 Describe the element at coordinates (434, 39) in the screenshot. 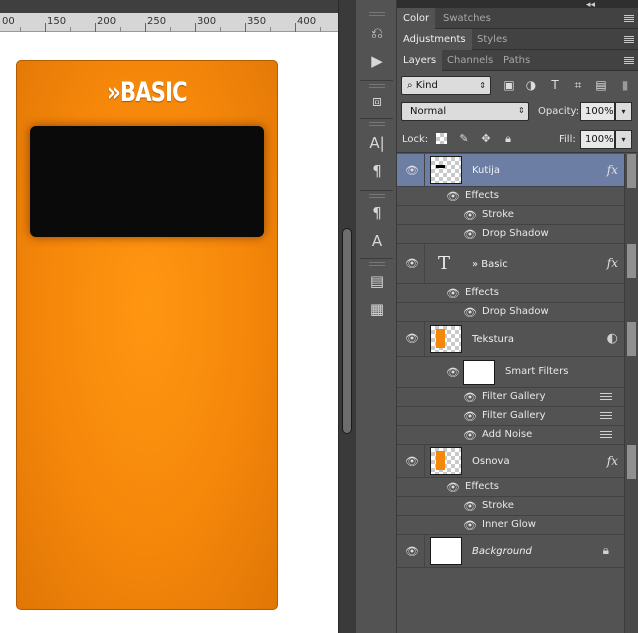

I see `tab-adjustments: Adjustments` at that location.